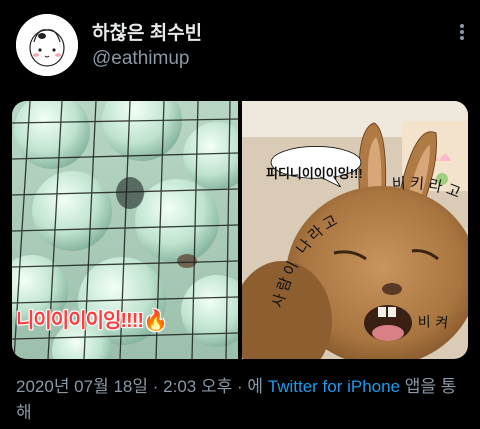 The width and height of the screenshot is (480, 429). I want to click on left-photo-caption: 니이이이이잉!!!!🔥, so click(92, 318).